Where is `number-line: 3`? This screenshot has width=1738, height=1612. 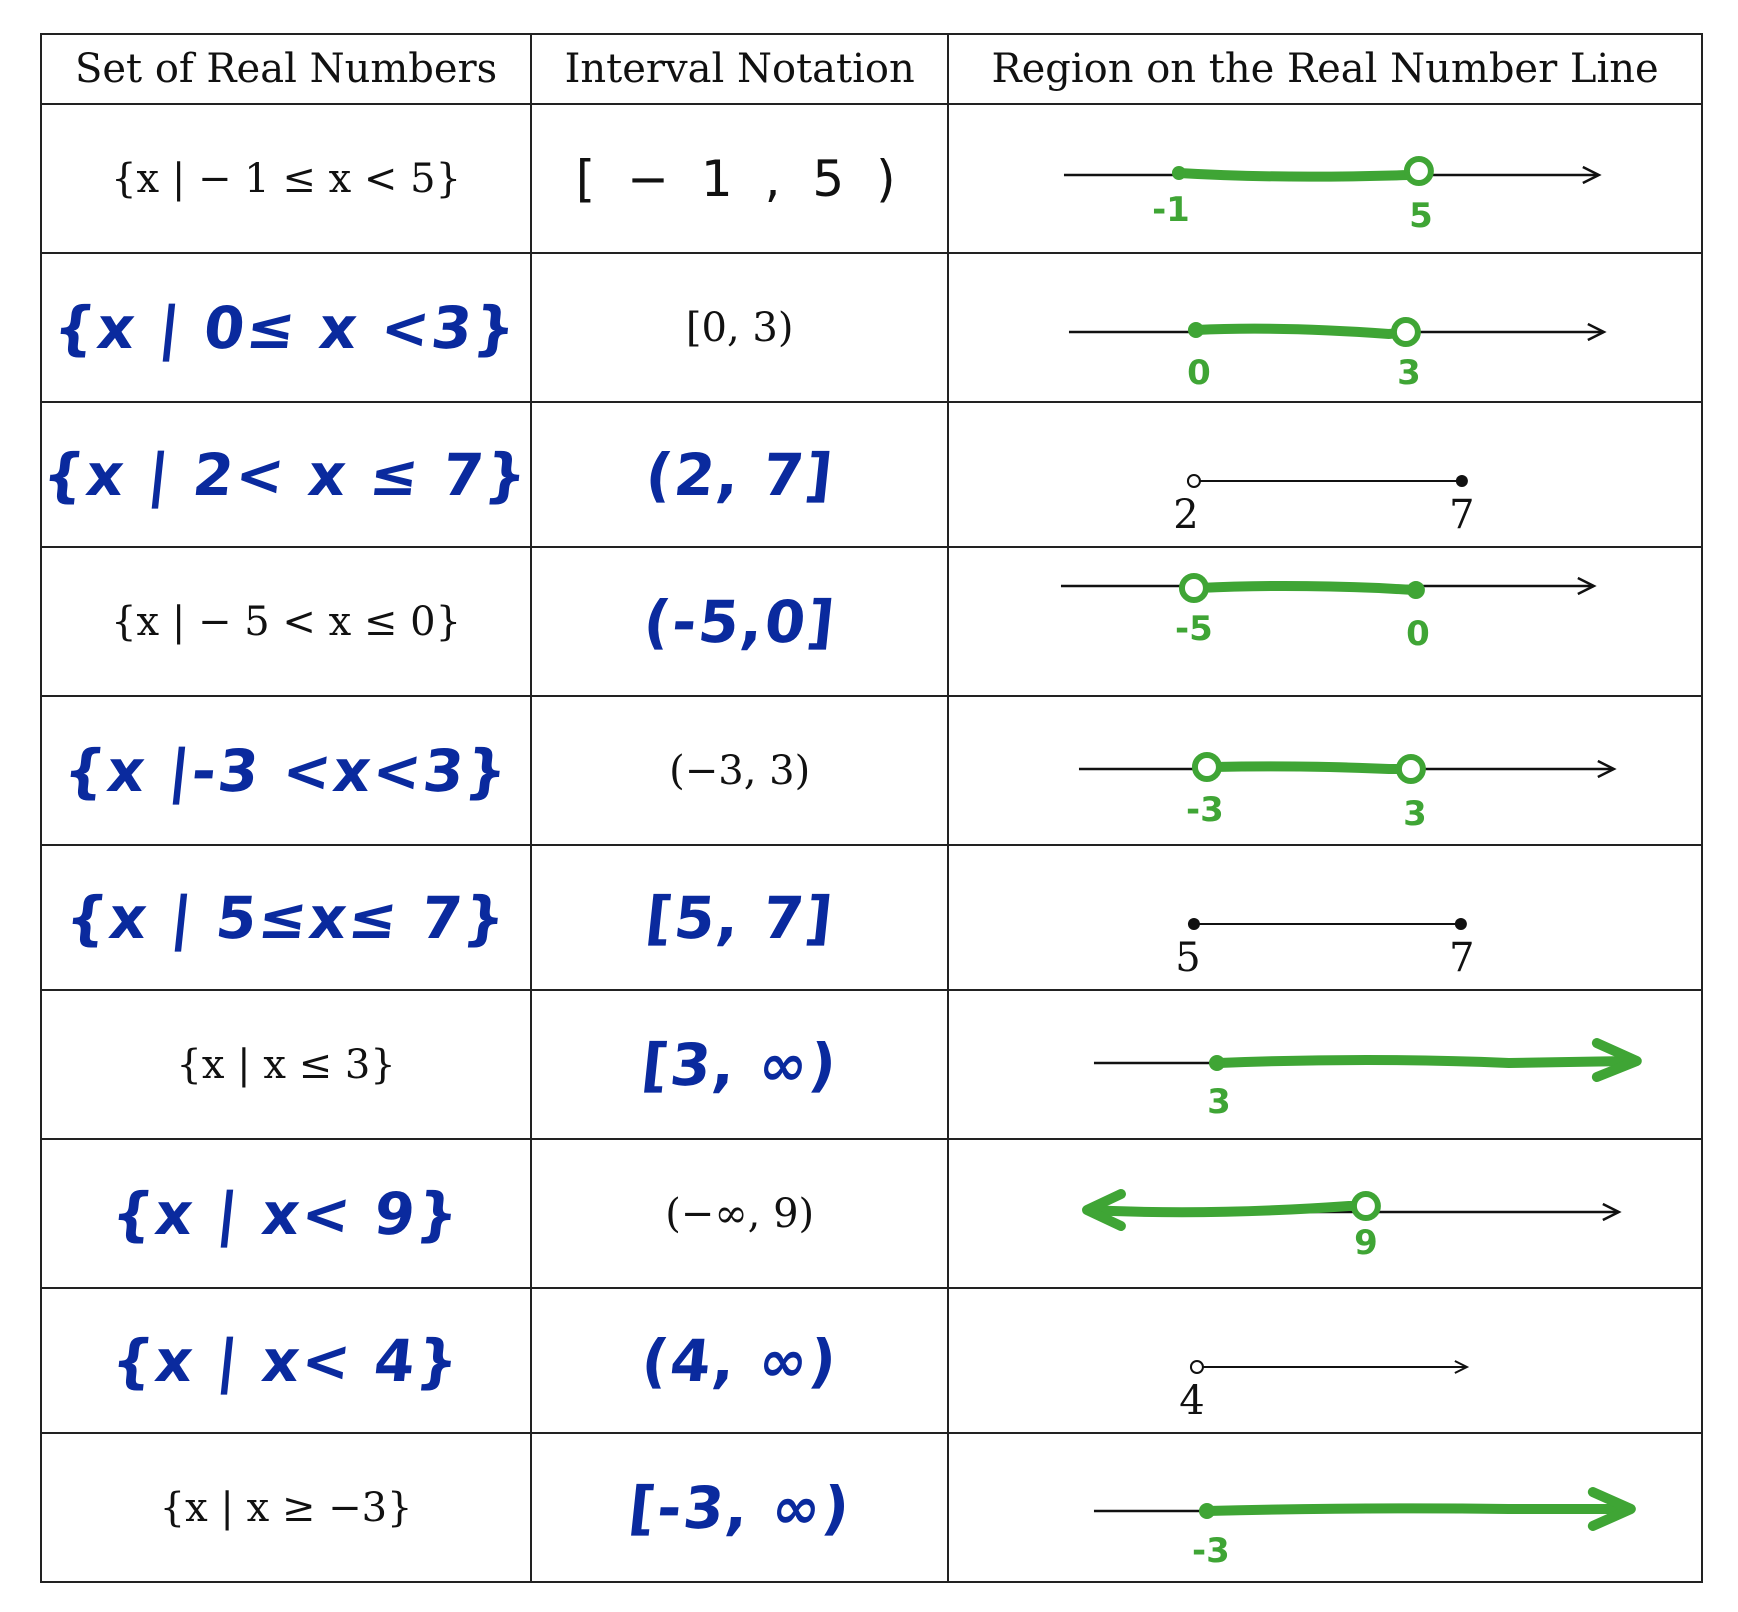 number-line: 3 is located at coordinates (1368, 1080).